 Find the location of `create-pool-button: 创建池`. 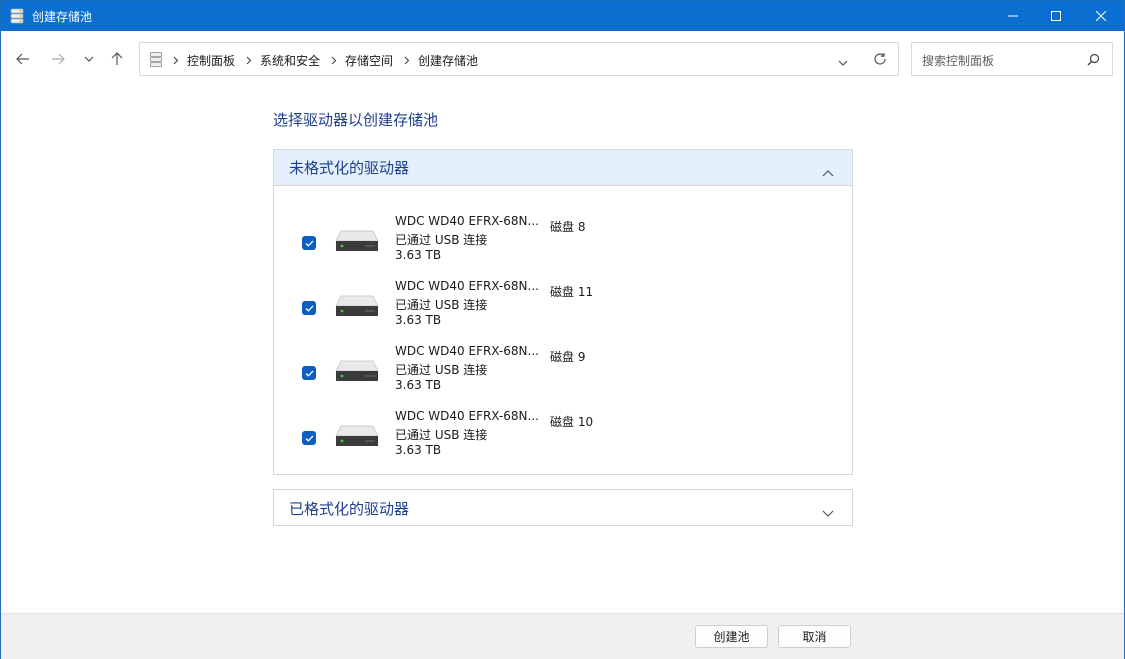

create-pool-button: 创建池 is located at coordinates (731, 636).